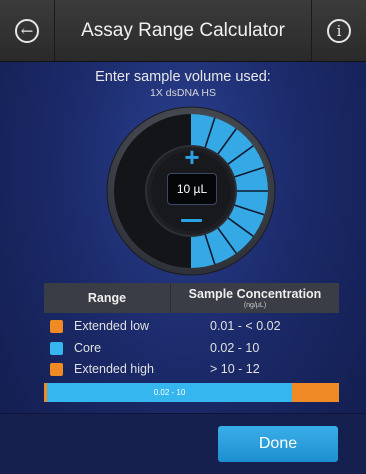  I want to click on range-value: > 10 - 12, so click(235, 369).